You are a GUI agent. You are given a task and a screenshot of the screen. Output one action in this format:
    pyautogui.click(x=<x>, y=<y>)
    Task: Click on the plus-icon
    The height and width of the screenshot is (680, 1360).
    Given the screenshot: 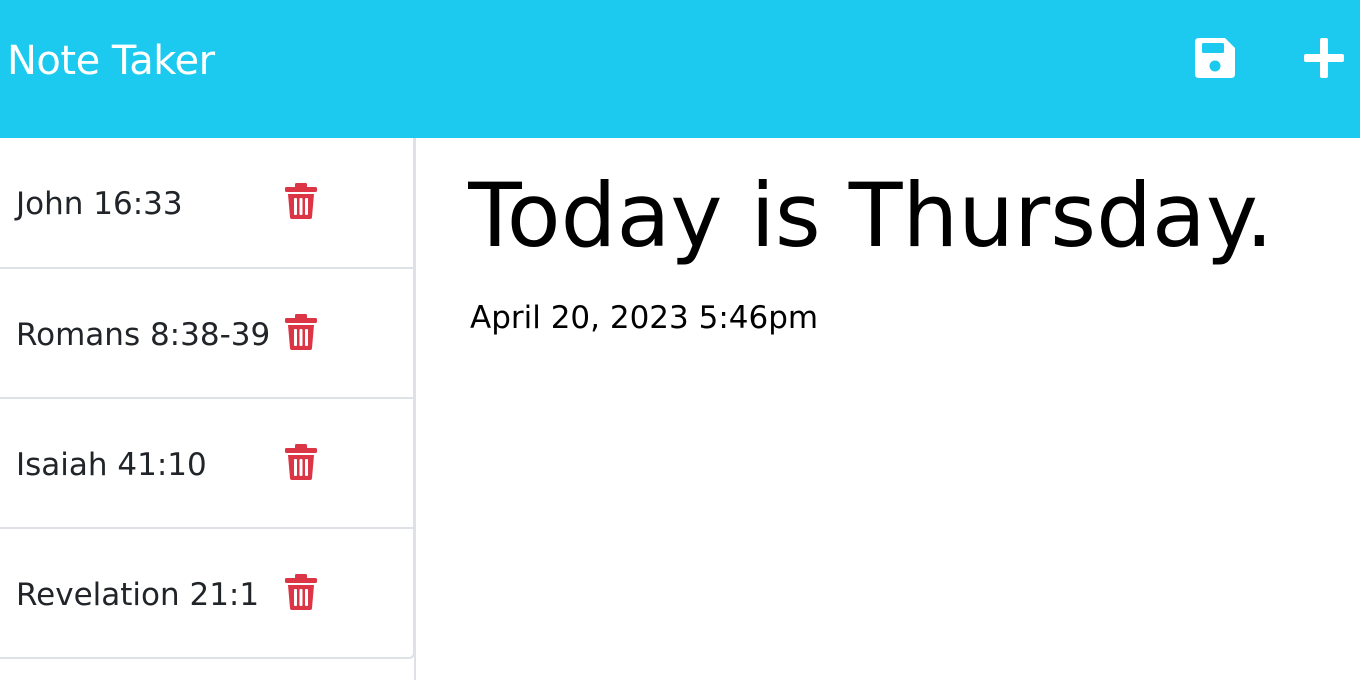 What is the action you would take?
    pyautogui.click(x=1324, y=58)
    